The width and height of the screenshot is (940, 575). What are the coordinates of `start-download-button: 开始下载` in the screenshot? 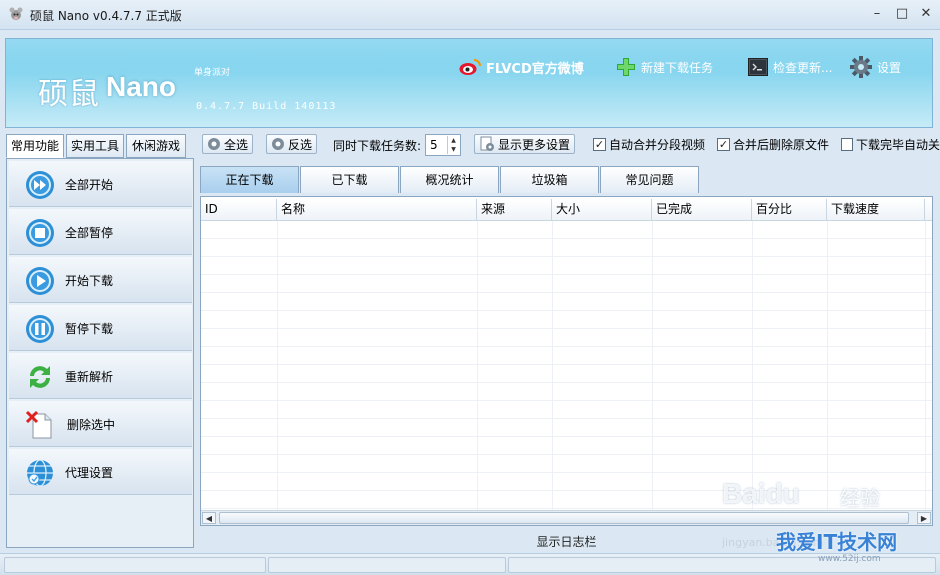 It's located at (100, 280).